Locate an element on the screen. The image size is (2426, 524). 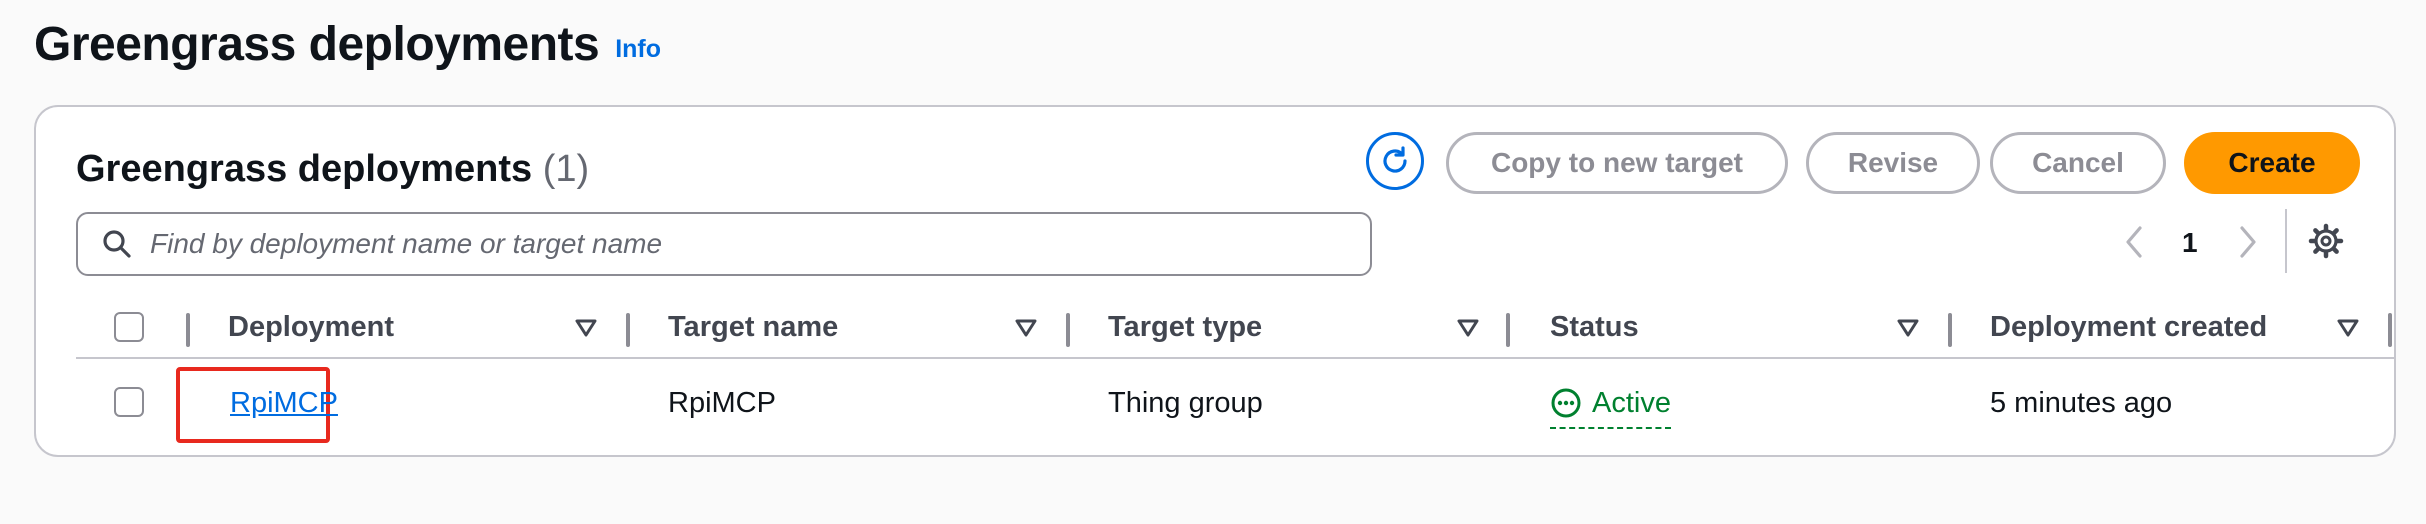
copy-to-new-target-button: Copy to new target is located at coordinates (1617, 163).